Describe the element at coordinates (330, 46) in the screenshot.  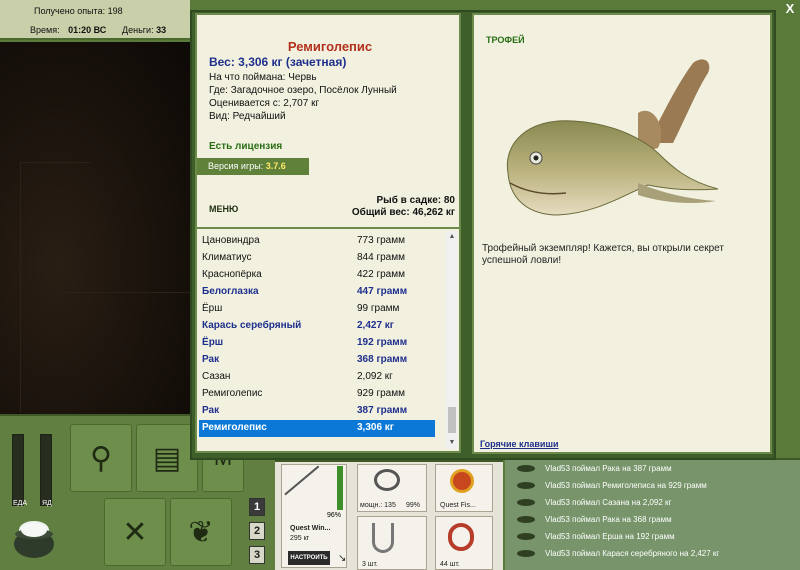
I see `fish-name: Ремиголепис` at that location.